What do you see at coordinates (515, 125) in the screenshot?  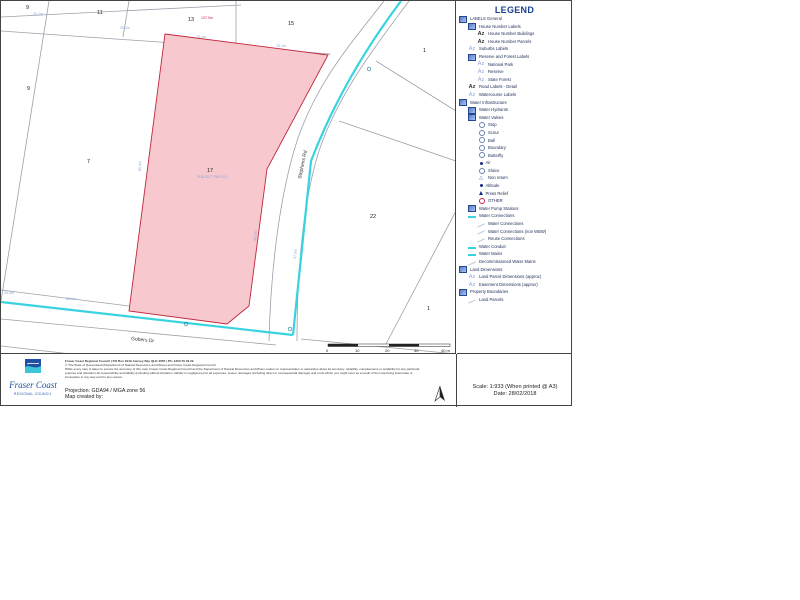 I see `legend-item: Stop` at bounding box center [515, 125].